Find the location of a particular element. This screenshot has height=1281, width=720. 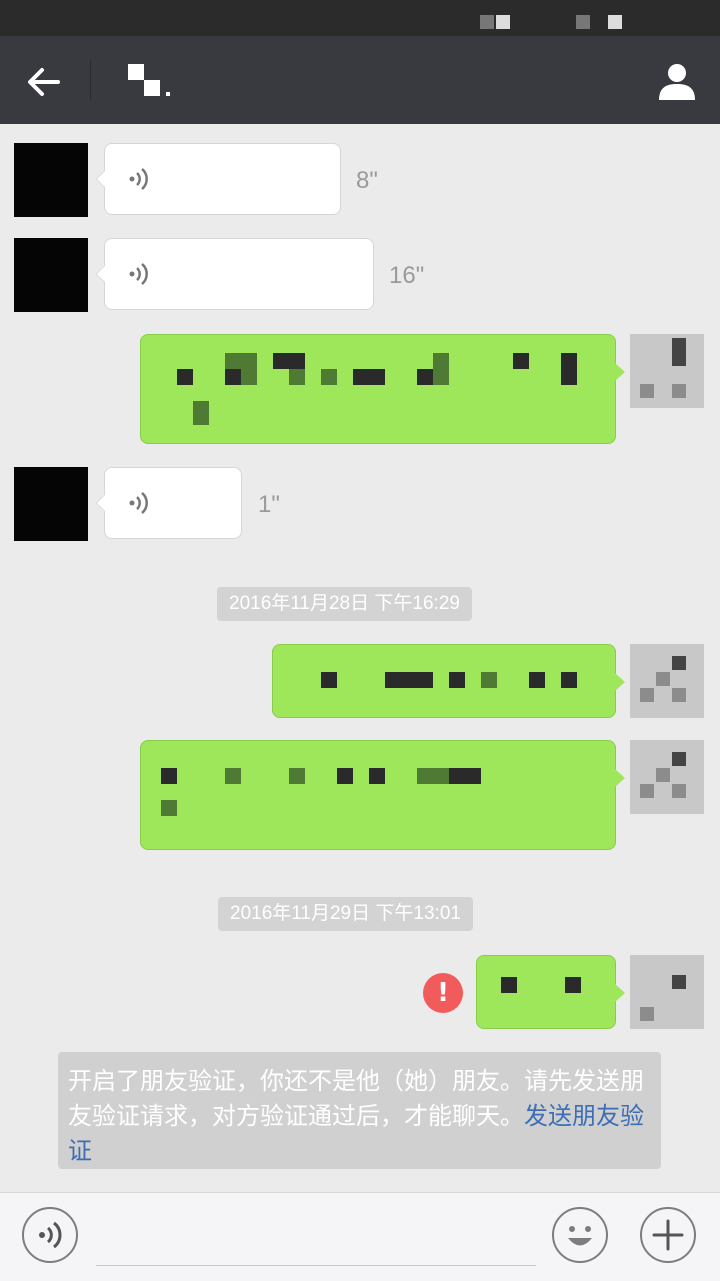

voice-icon is located at coordinates (50, 1235).